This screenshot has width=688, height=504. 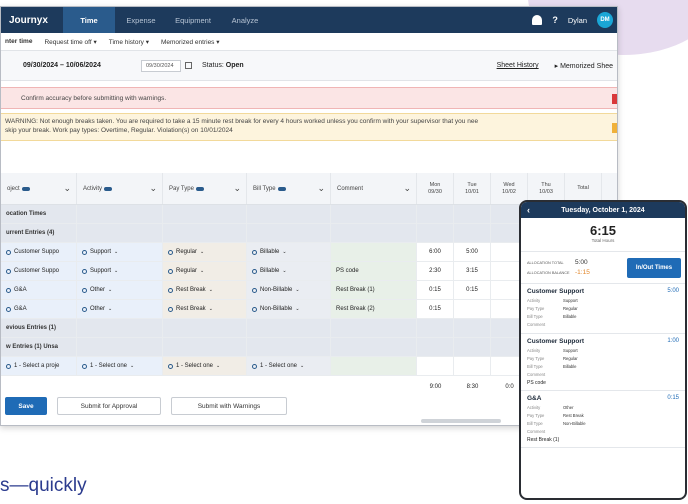 I want to click on entry-field-value: Billable, so click(x=570, y=316).